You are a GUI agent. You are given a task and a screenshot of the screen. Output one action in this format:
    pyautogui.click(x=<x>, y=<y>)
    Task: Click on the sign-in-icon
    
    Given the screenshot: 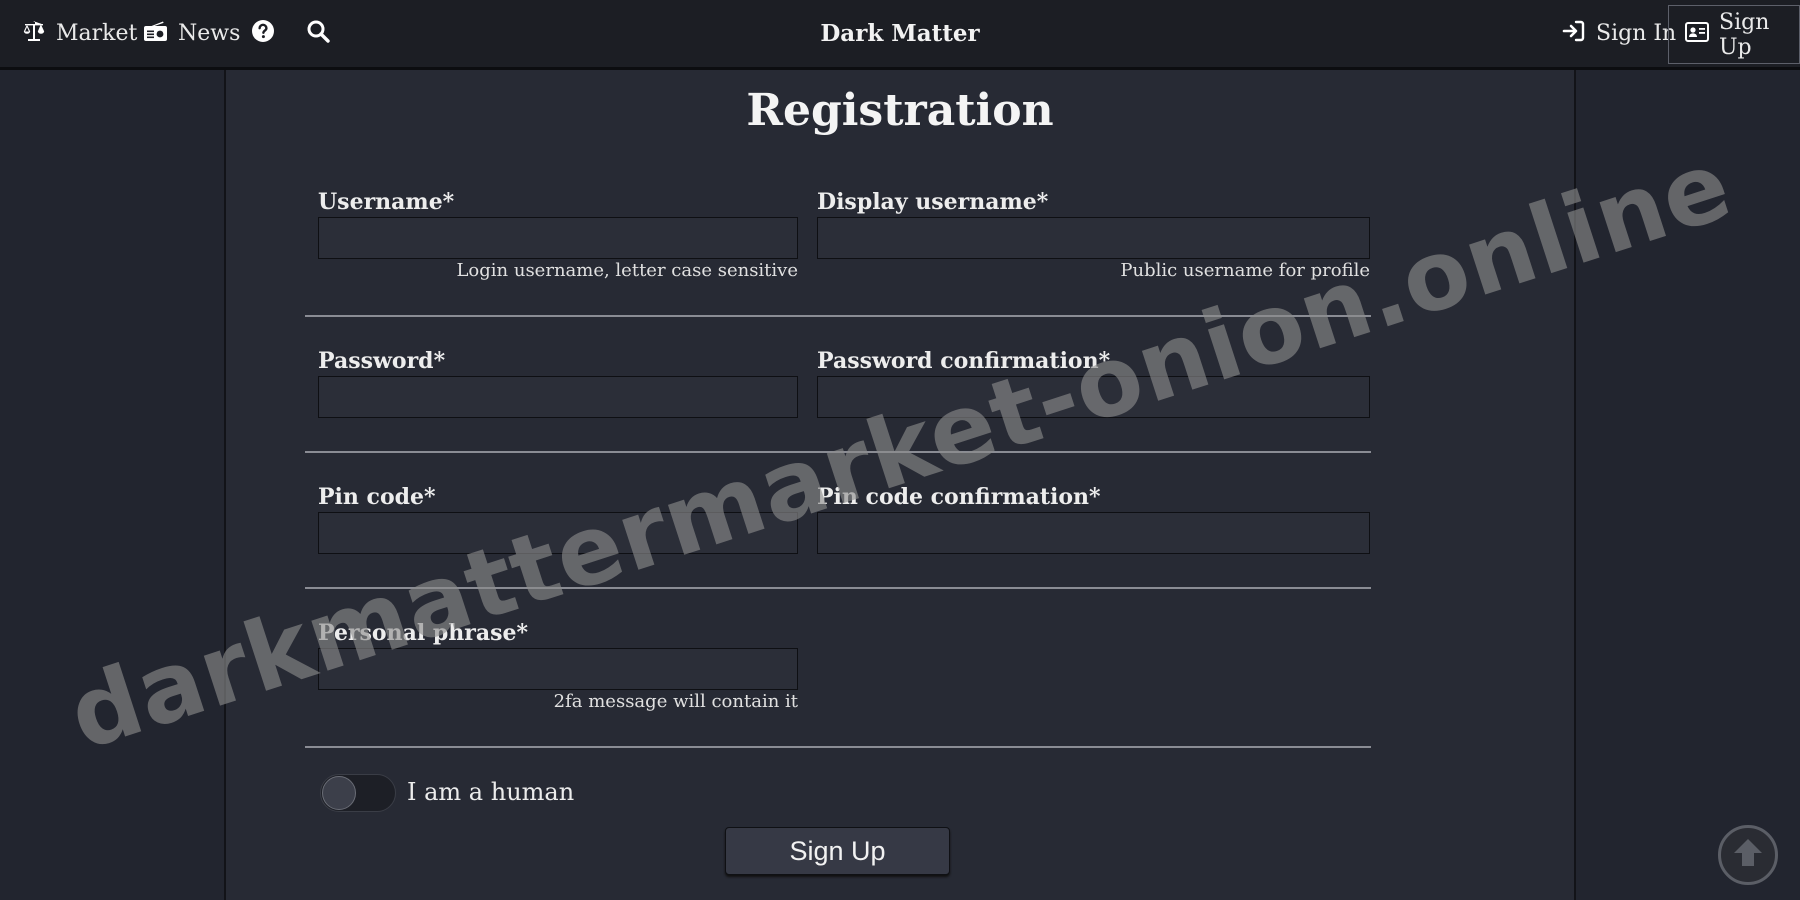 What is the action you would take?
    pyautogui.click(x=1574, y=34)
    